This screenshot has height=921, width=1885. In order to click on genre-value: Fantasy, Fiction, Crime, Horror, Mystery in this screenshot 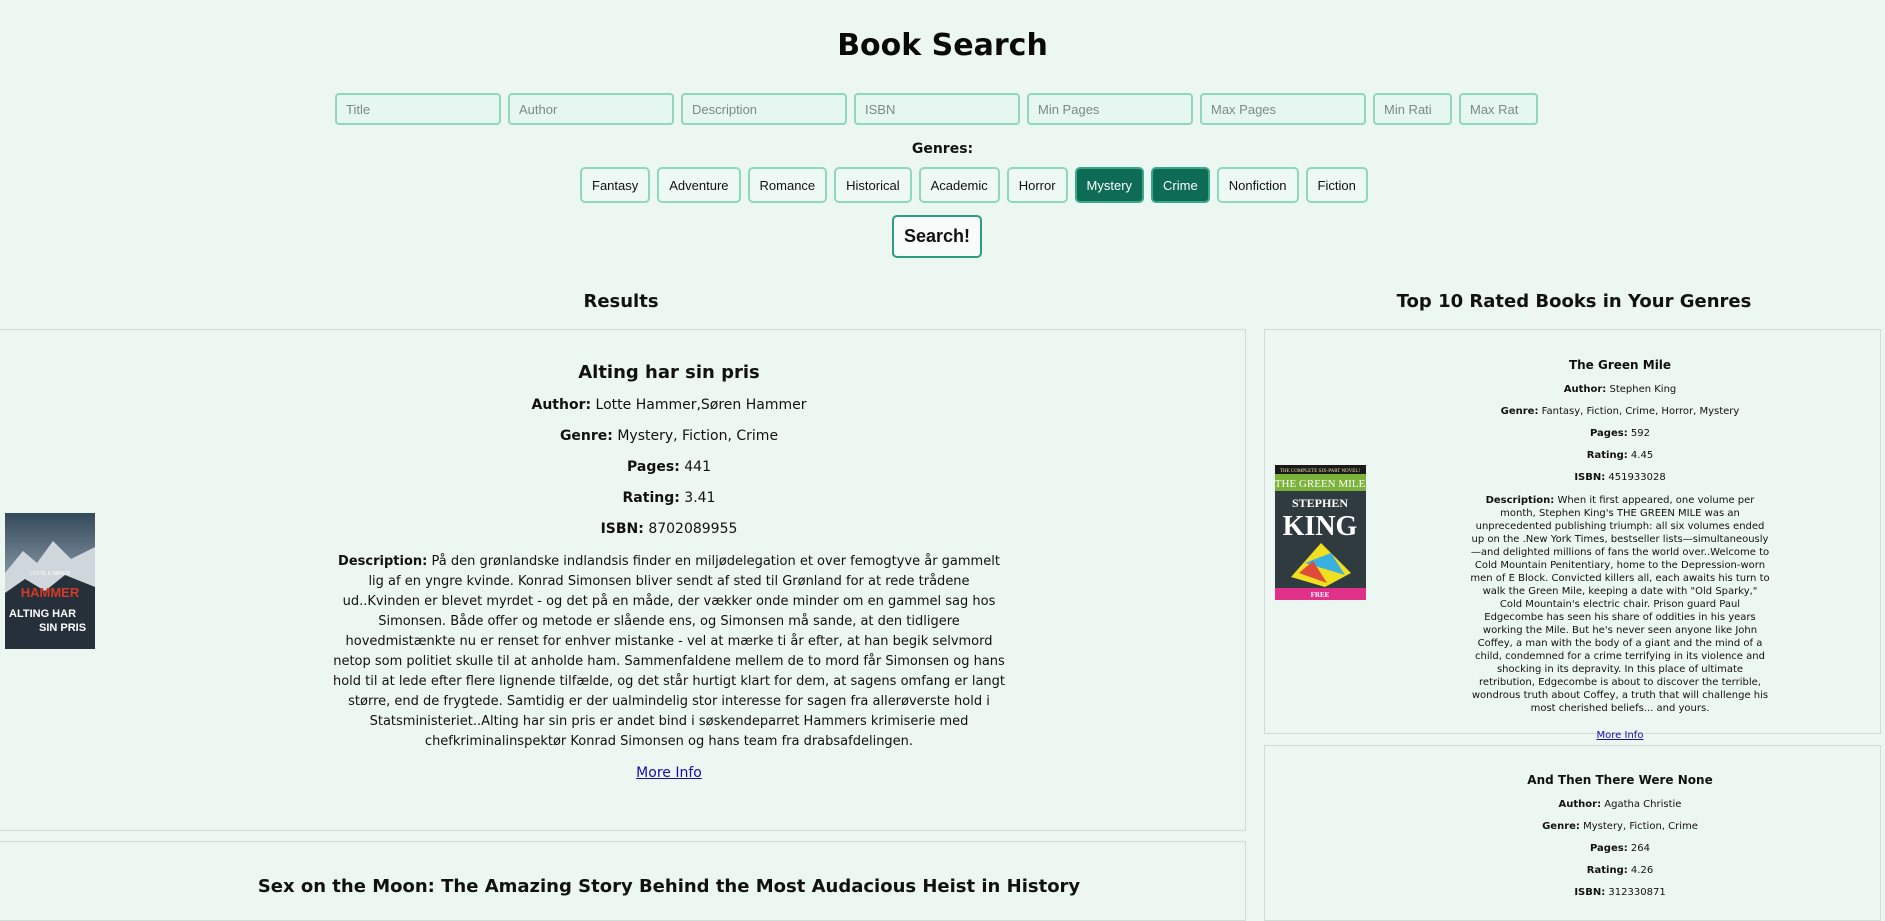, I will do `click(1640, 411)`.